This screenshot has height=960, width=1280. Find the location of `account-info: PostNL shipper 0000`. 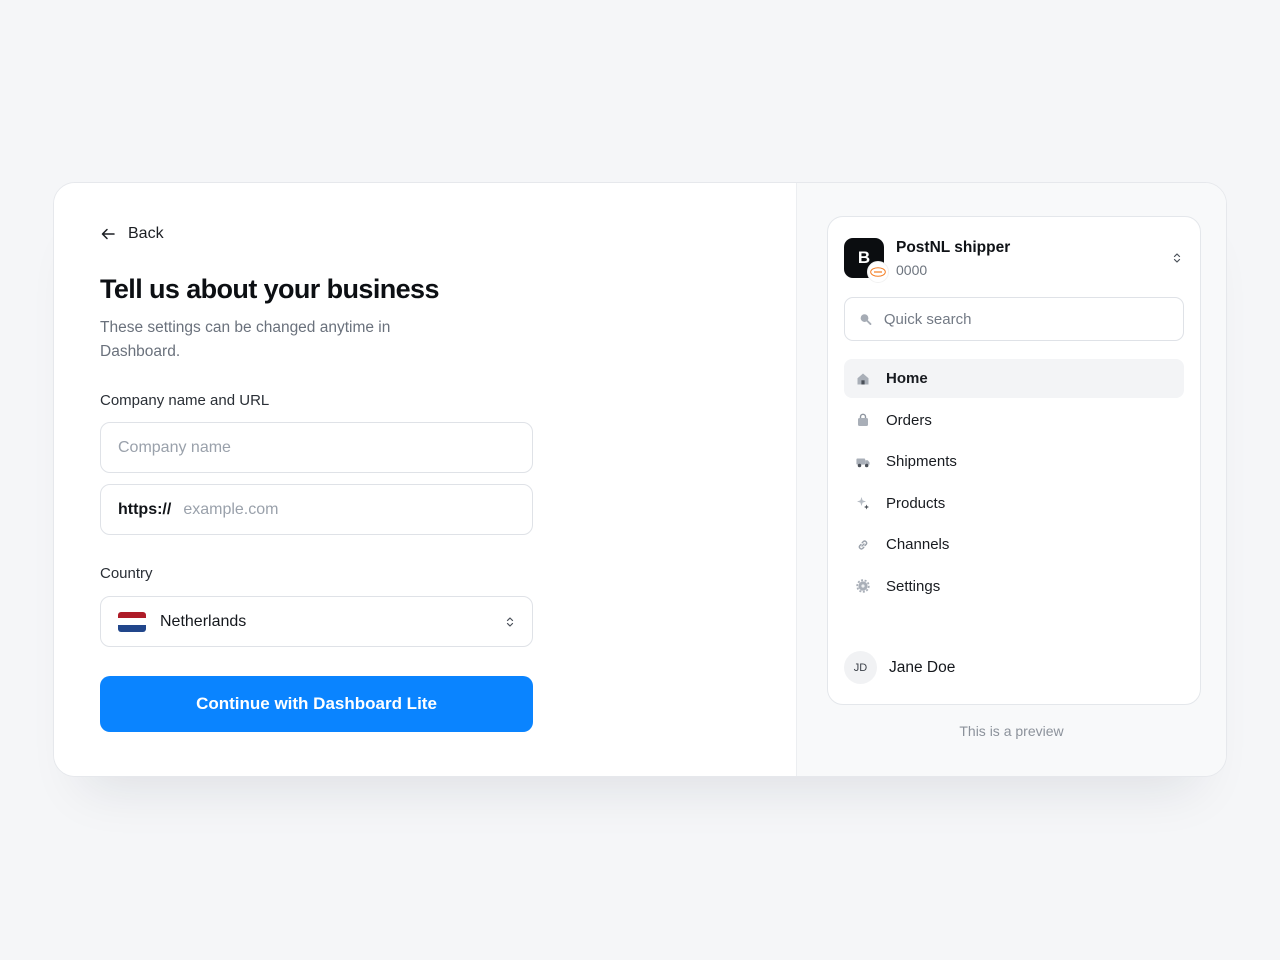

account-info: PostNL shipper 0000 is located at coordinates (1034, 258).